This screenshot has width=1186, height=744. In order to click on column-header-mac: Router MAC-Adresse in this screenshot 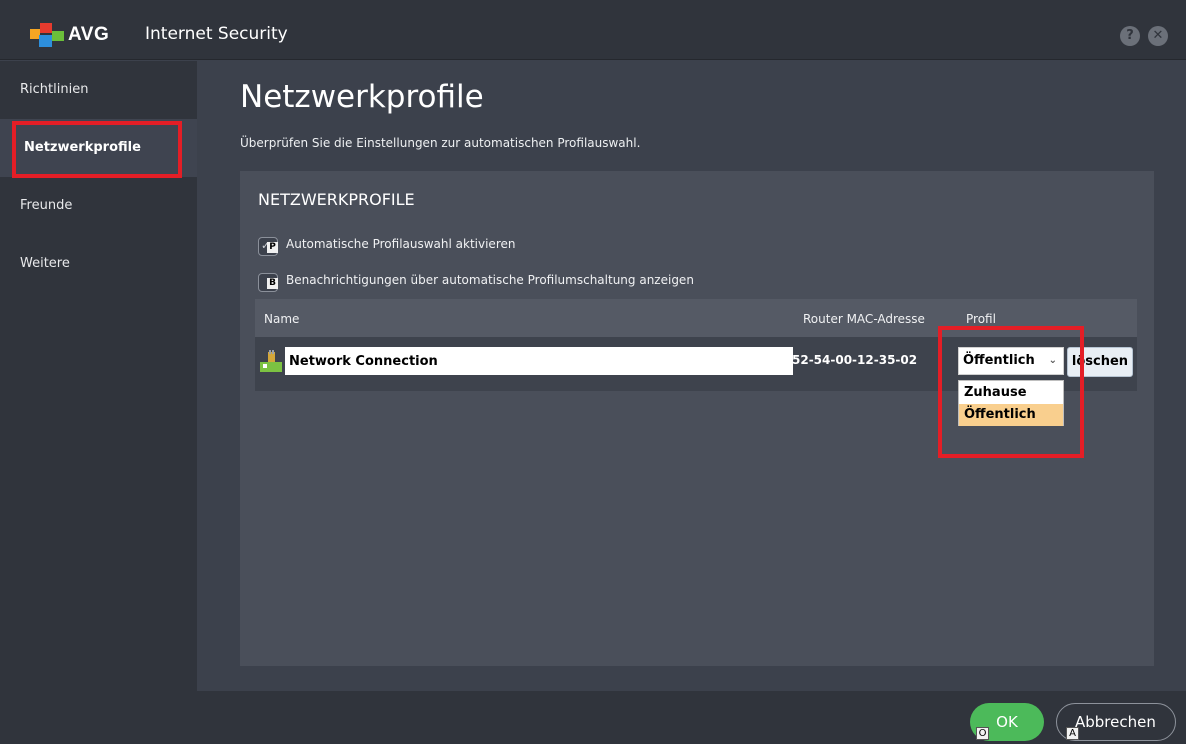, I will do `click(864, 319)`.